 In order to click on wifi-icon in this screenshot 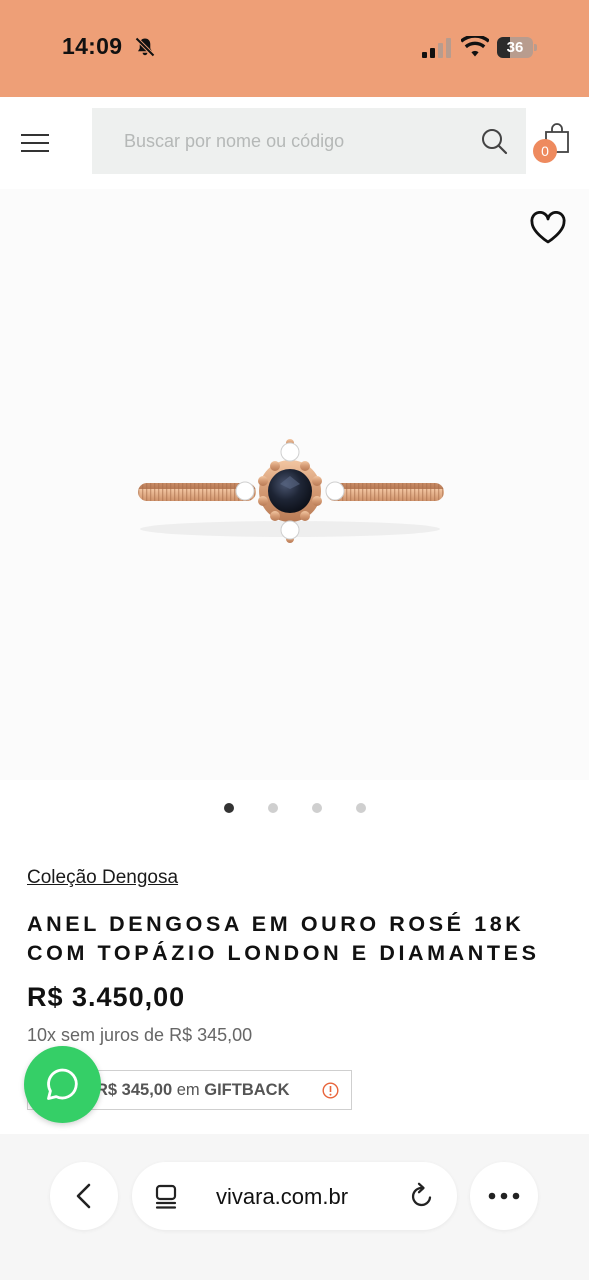, I will do `click(475, 46)`.